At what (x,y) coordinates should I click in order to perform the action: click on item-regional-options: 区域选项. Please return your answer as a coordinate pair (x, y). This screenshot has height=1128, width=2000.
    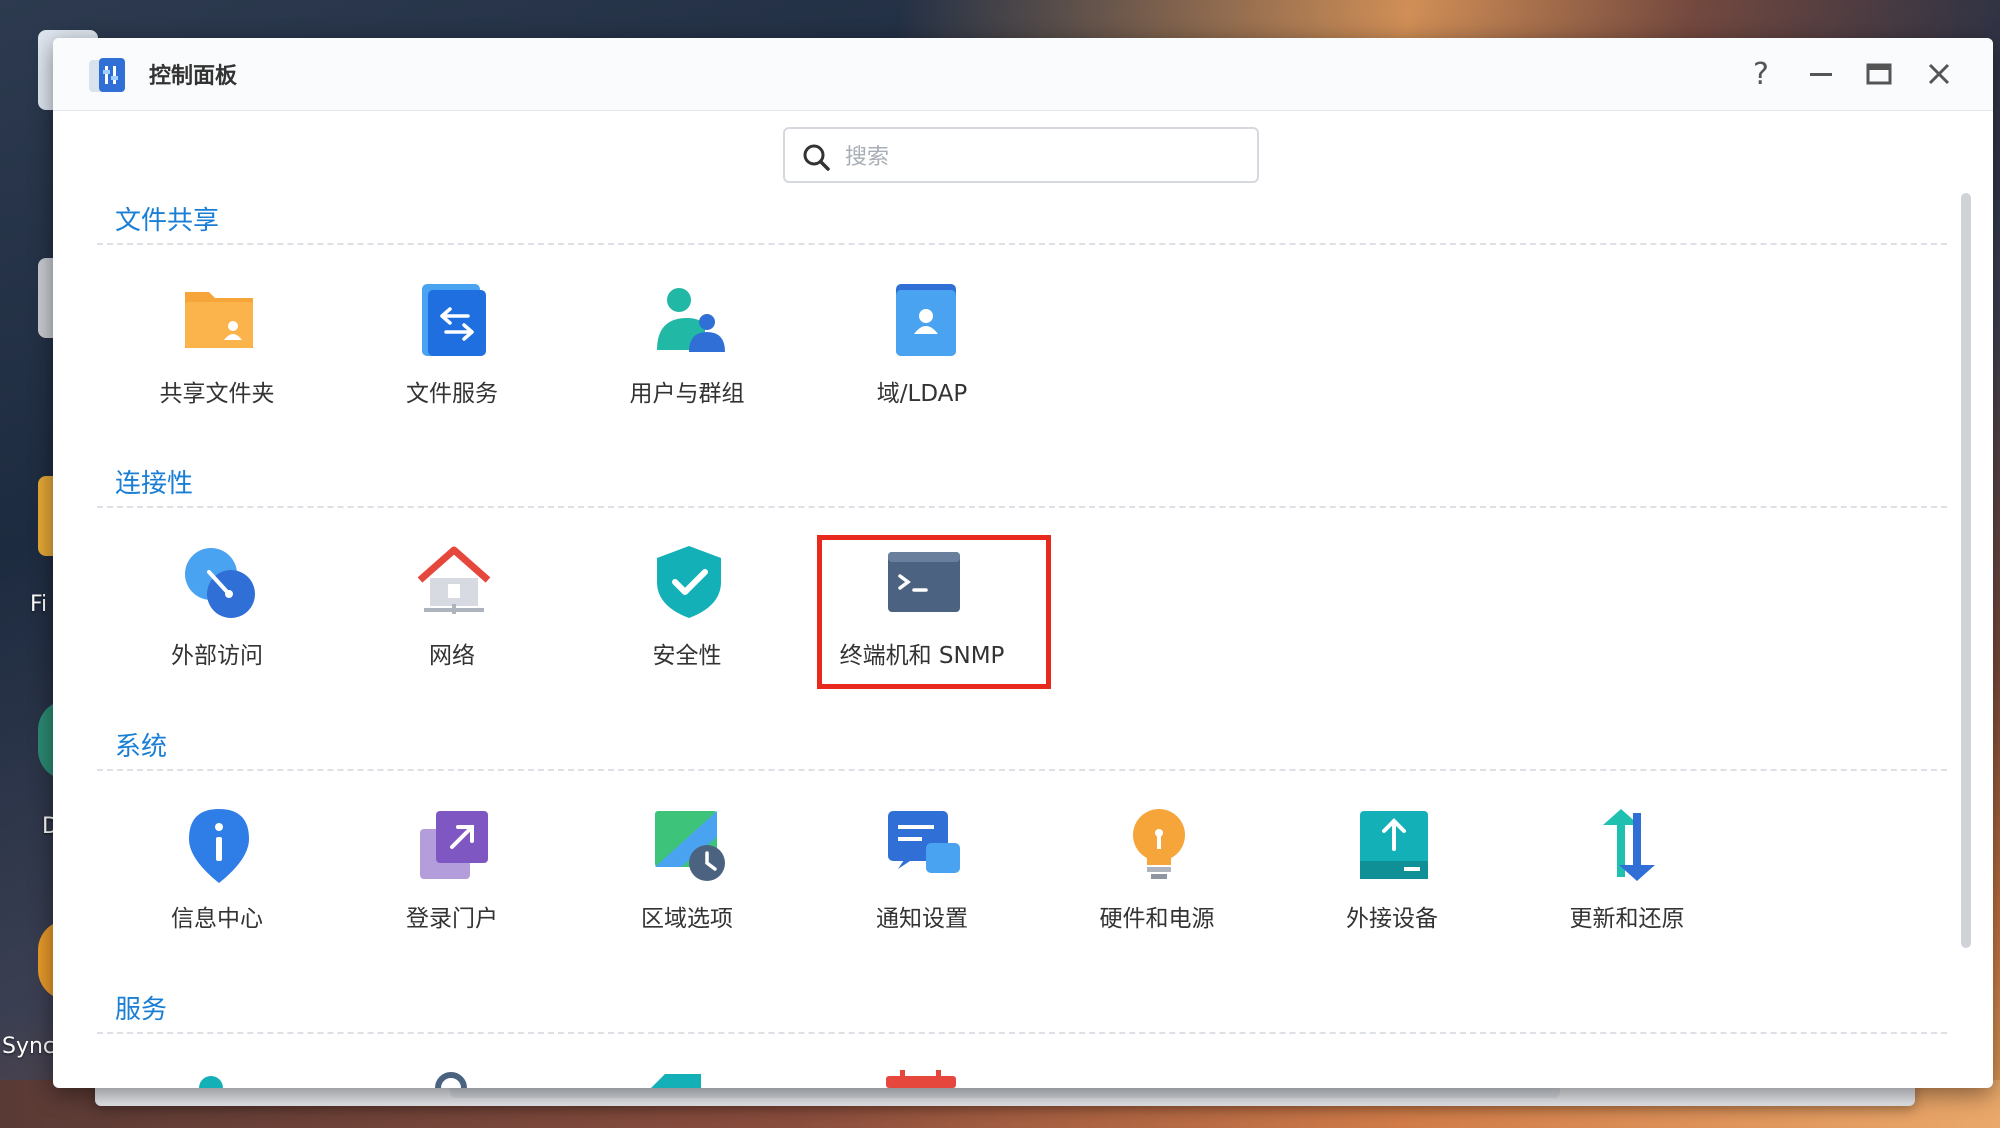
    Looking at the image, I should click on (687, 872).